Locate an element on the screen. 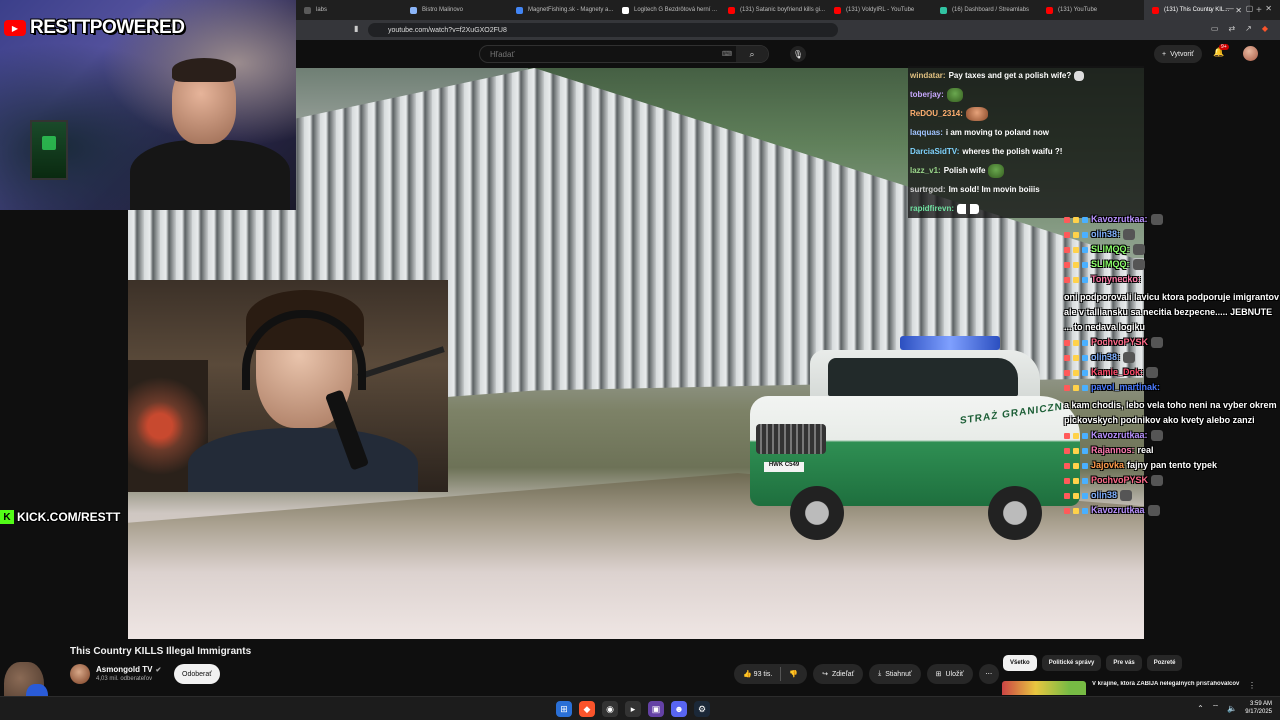 This screenshot has width=1280, height=720. chat-message: Kavozrutkaa: is located at coordinates (1172, 435).